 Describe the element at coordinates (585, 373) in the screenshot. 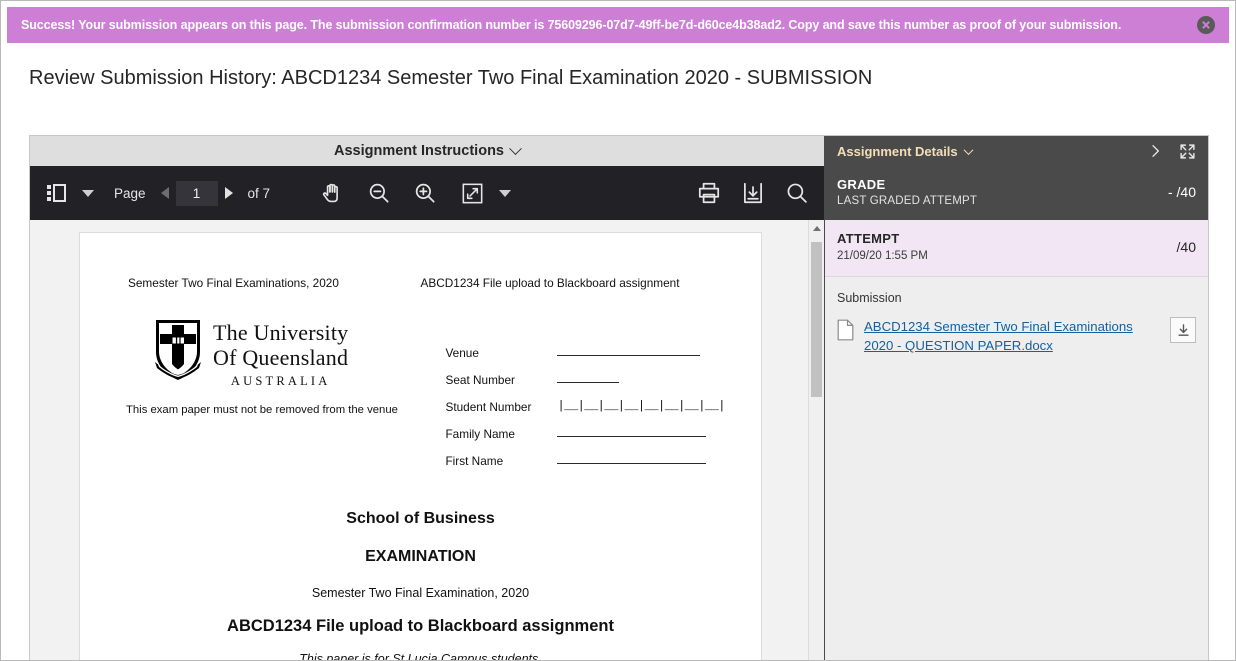

I see `field-row-seat-number: Seat Number` at that location.